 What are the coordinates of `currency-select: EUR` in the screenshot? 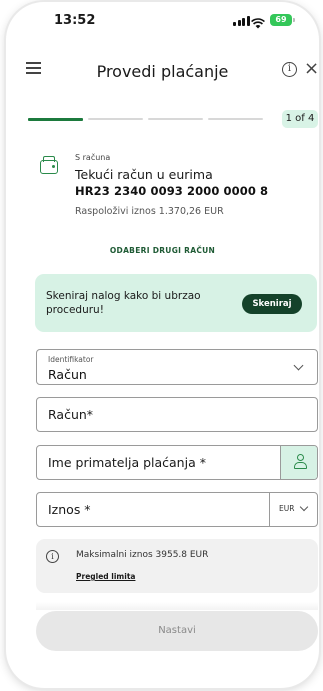 It's located at (293, 509).